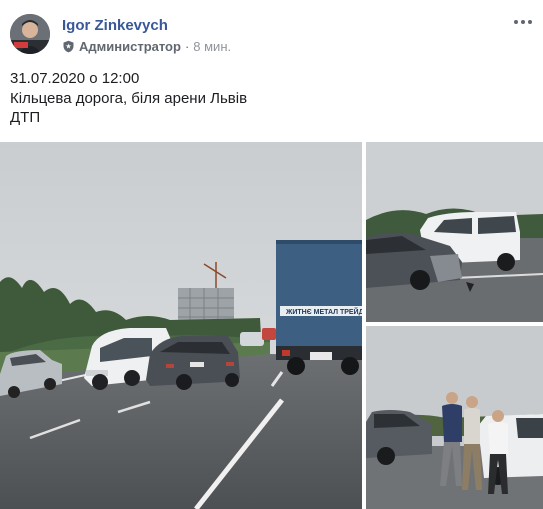  I want to click on post-header: Igor Zinkevych Администратор · 8 мин., so click(271, 32).